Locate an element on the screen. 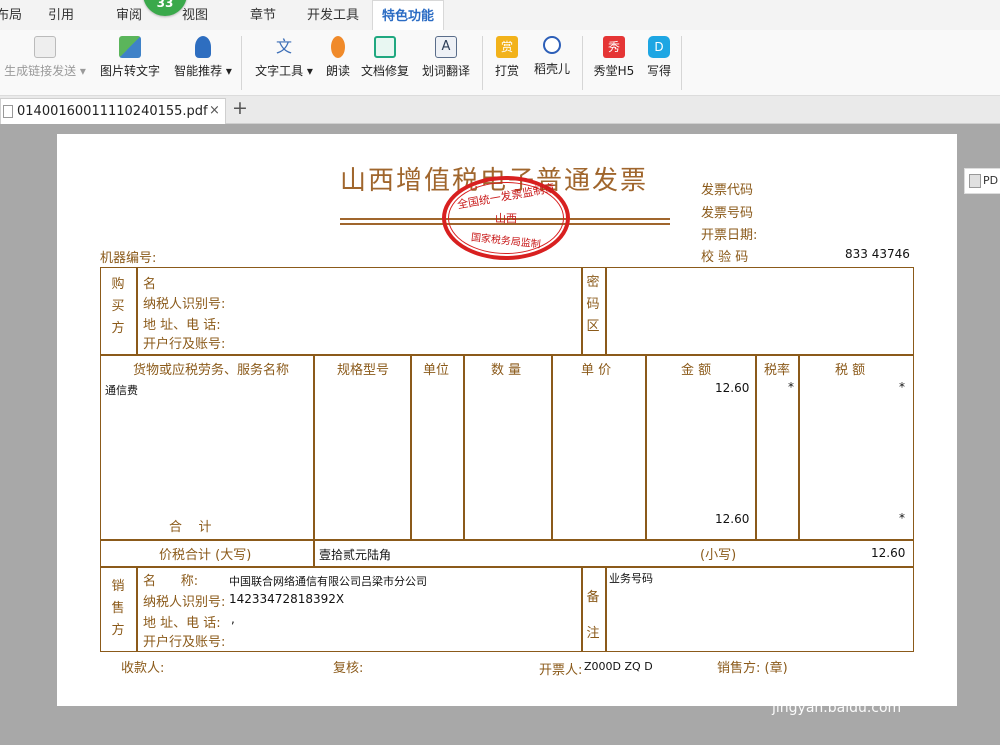  seller-tax-id-value: 14233472818392X is located at coordinates (287, 599).